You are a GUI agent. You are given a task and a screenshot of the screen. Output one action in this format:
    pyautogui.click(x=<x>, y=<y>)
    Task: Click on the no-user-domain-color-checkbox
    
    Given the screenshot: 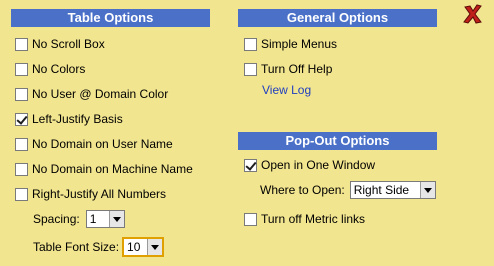 What is the action you would take?
    pyautogui.click(x=21, y=94)
    